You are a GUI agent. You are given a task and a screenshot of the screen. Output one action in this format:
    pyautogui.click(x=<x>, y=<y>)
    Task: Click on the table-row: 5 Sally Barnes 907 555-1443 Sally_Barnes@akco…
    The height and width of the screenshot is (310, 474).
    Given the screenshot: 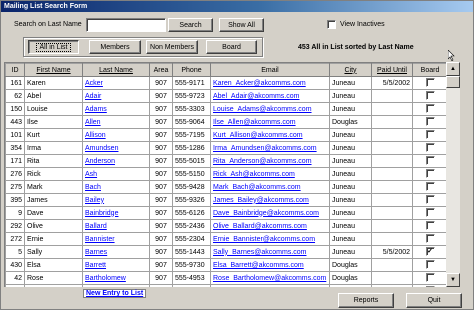 What is the action you would take?
    pyautogui.click(x=225, y=252)
    